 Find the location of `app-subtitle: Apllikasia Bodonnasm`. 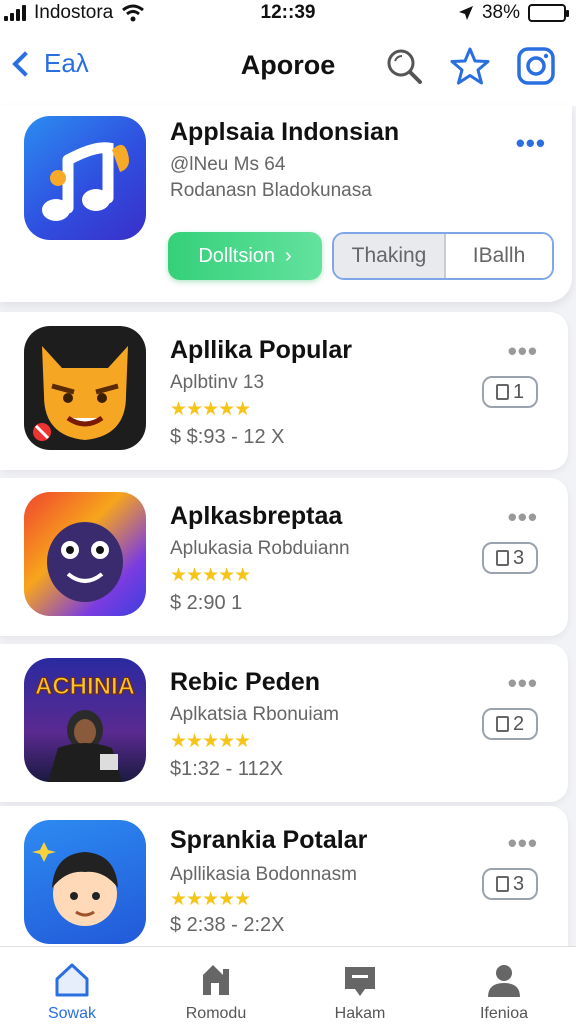

app-subtitle: Apllikasia Bodonnasm is located at coordinates (263, 874).